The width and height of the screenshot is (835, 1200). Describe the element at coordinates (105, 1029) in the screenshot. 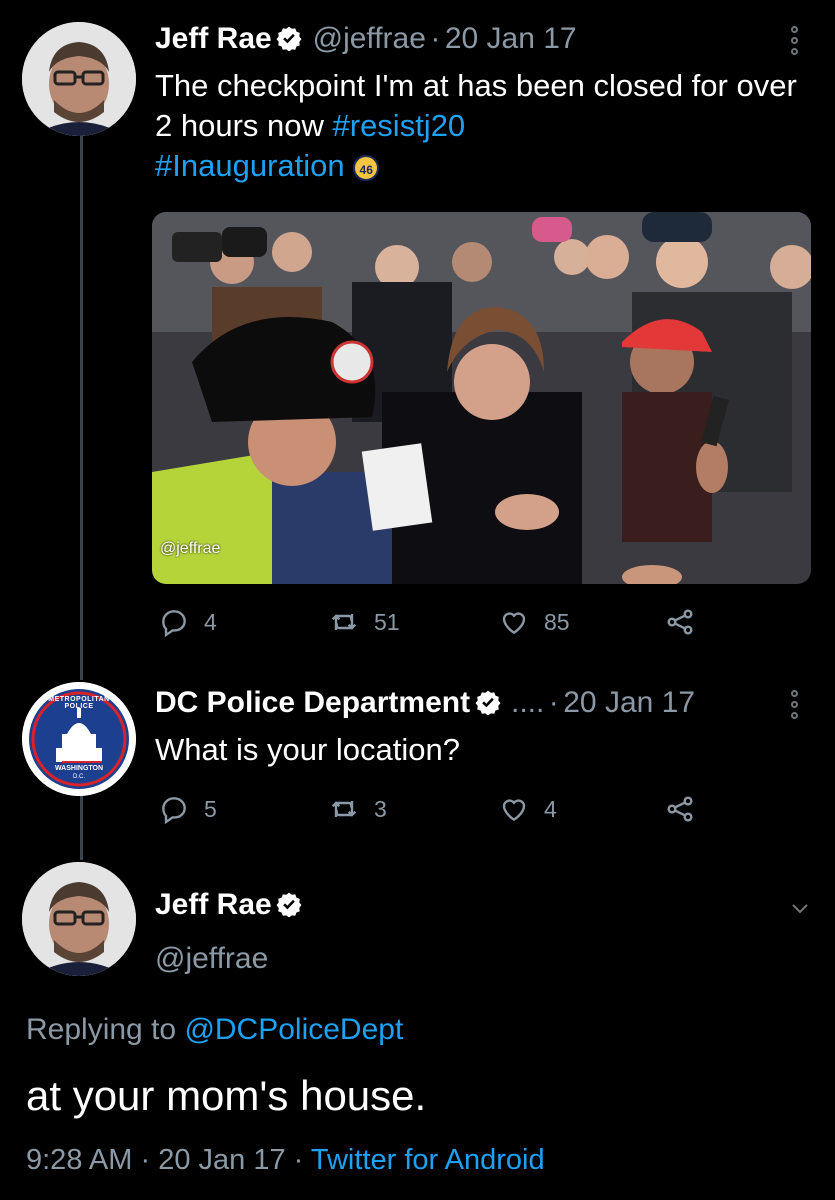

I see `replying-label: Replying to` at that location.